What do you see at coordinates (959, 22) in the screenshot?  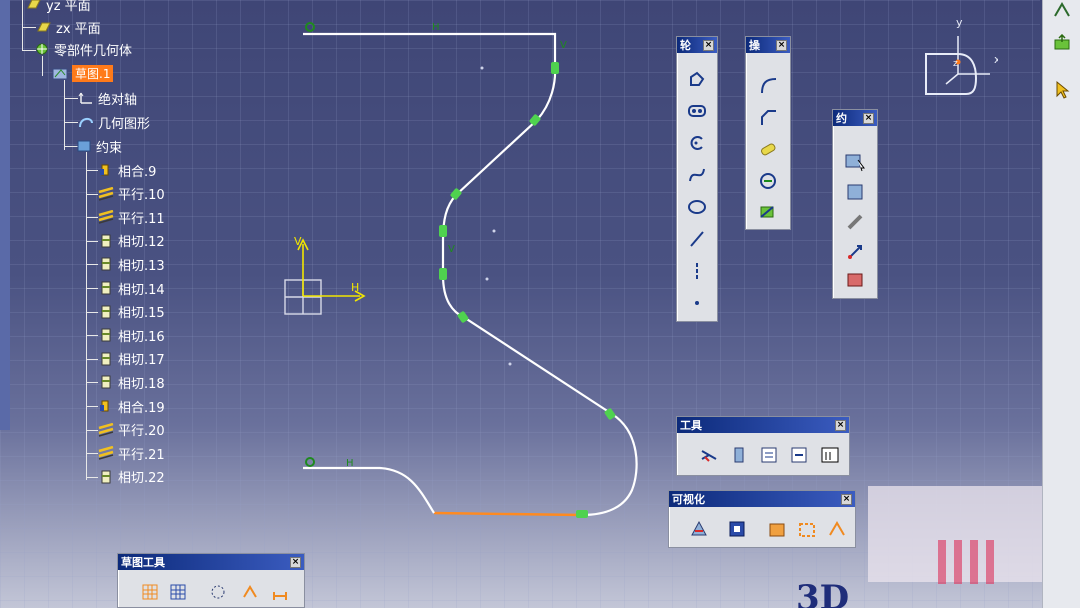 I see `svg-text: y` at bounding box center [959, 22].